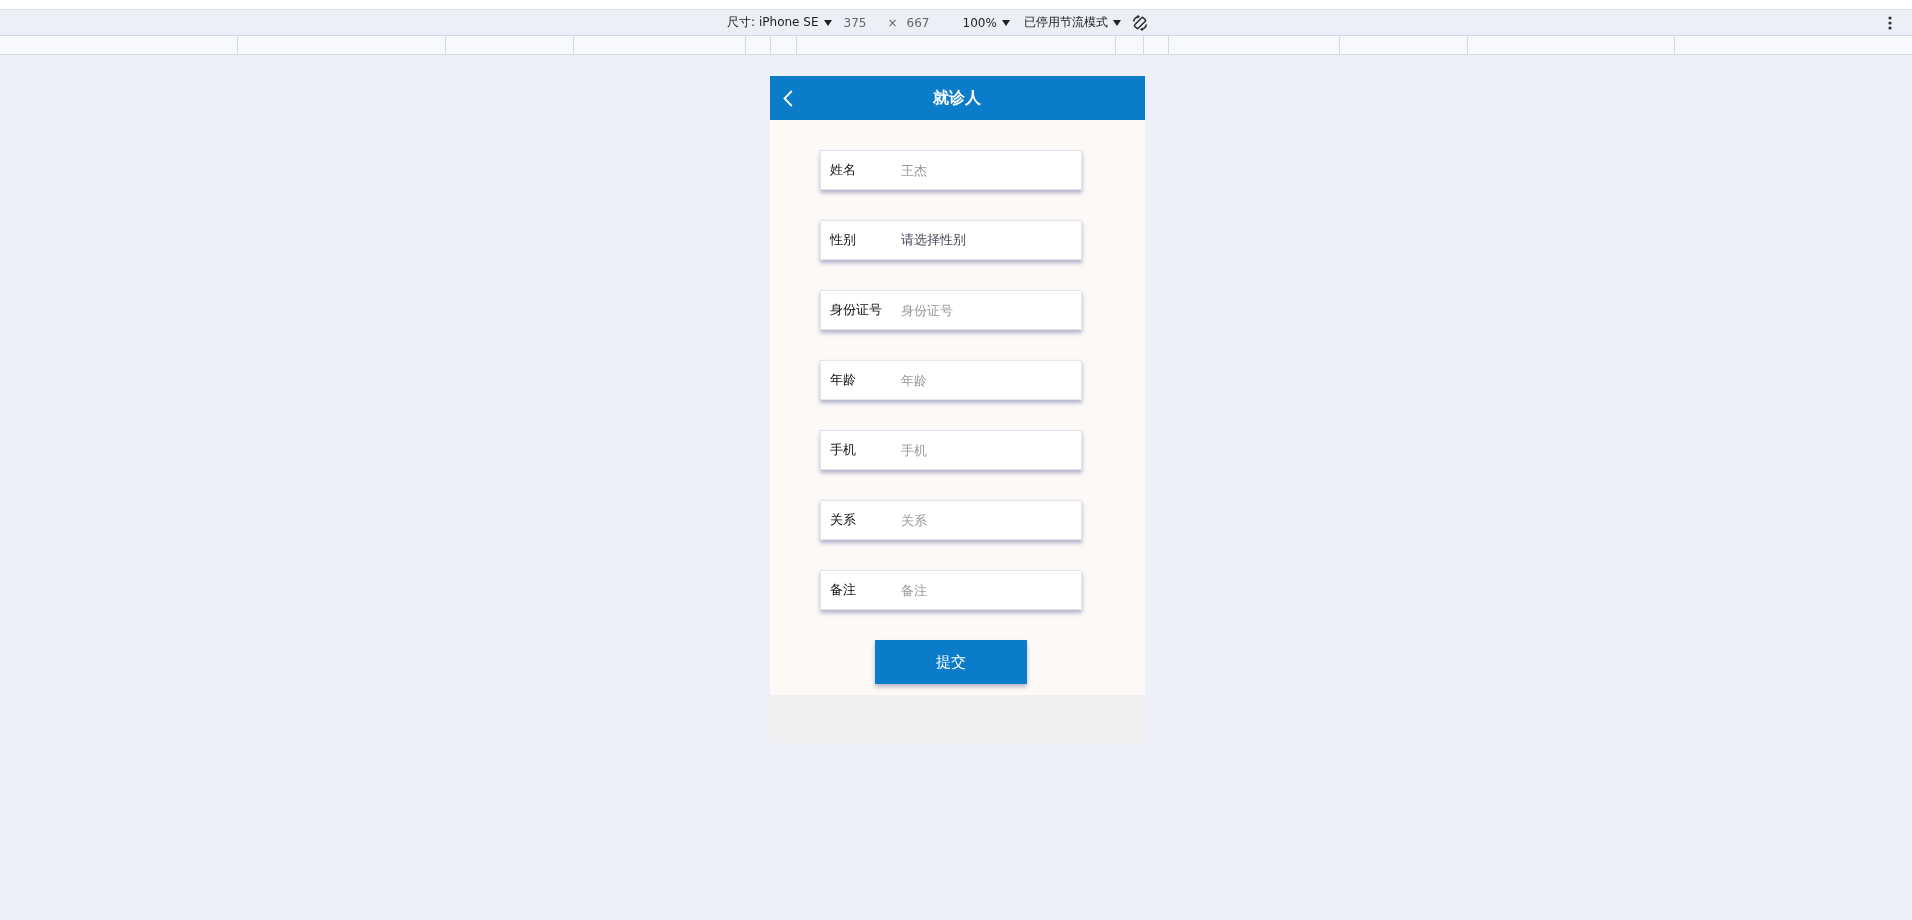 The image size is (1912, 920). Describe the element at coordinates (920, 22) in the screenshot. I see `height-input: 667` at that location.